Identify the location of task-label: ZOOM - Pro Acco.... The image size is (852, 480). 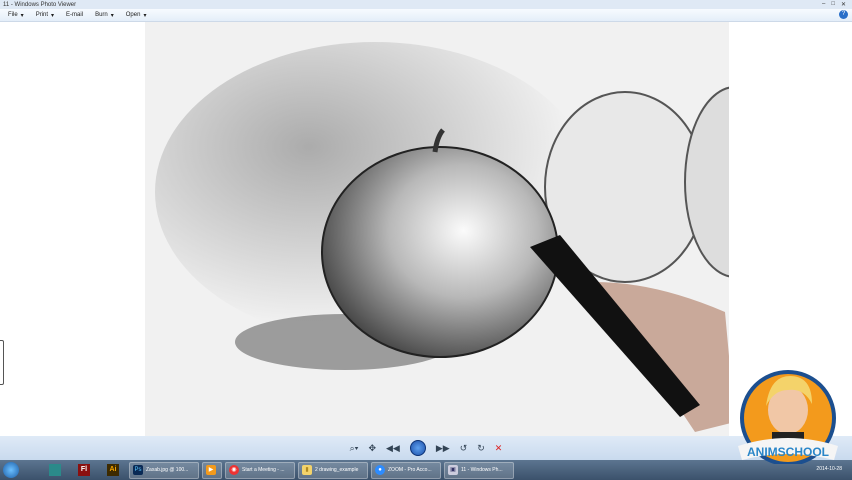
(410, 470).